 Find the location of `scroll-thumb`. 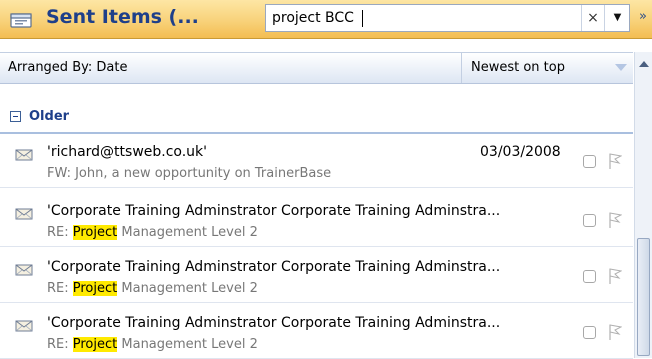

scroll-thumb is located at coordinates (643, 297).